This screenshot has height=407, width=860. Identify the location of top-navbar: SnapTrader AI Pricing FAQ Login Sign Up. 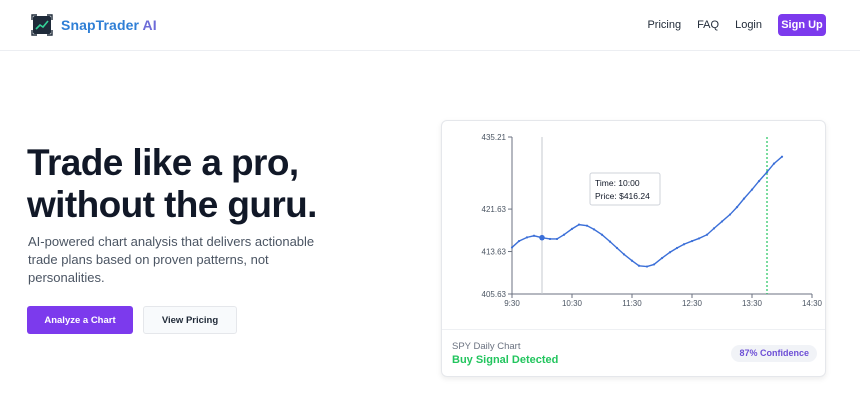
(430, 25).